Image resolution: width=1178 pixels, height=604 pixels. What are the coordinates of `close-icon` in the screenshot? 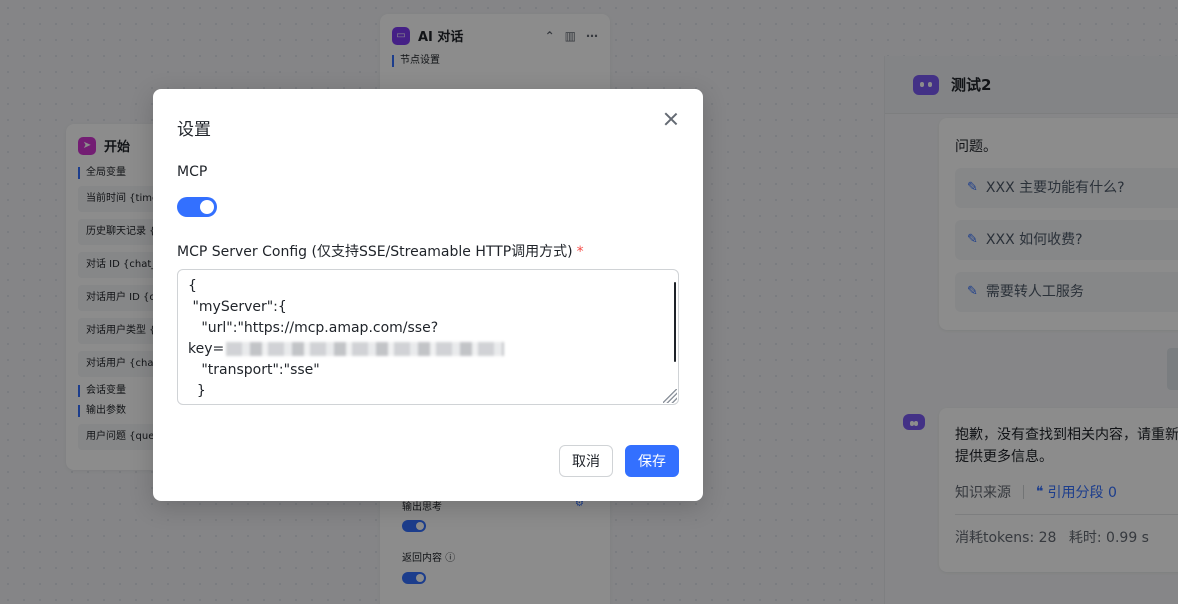 It's located at (671, 119).